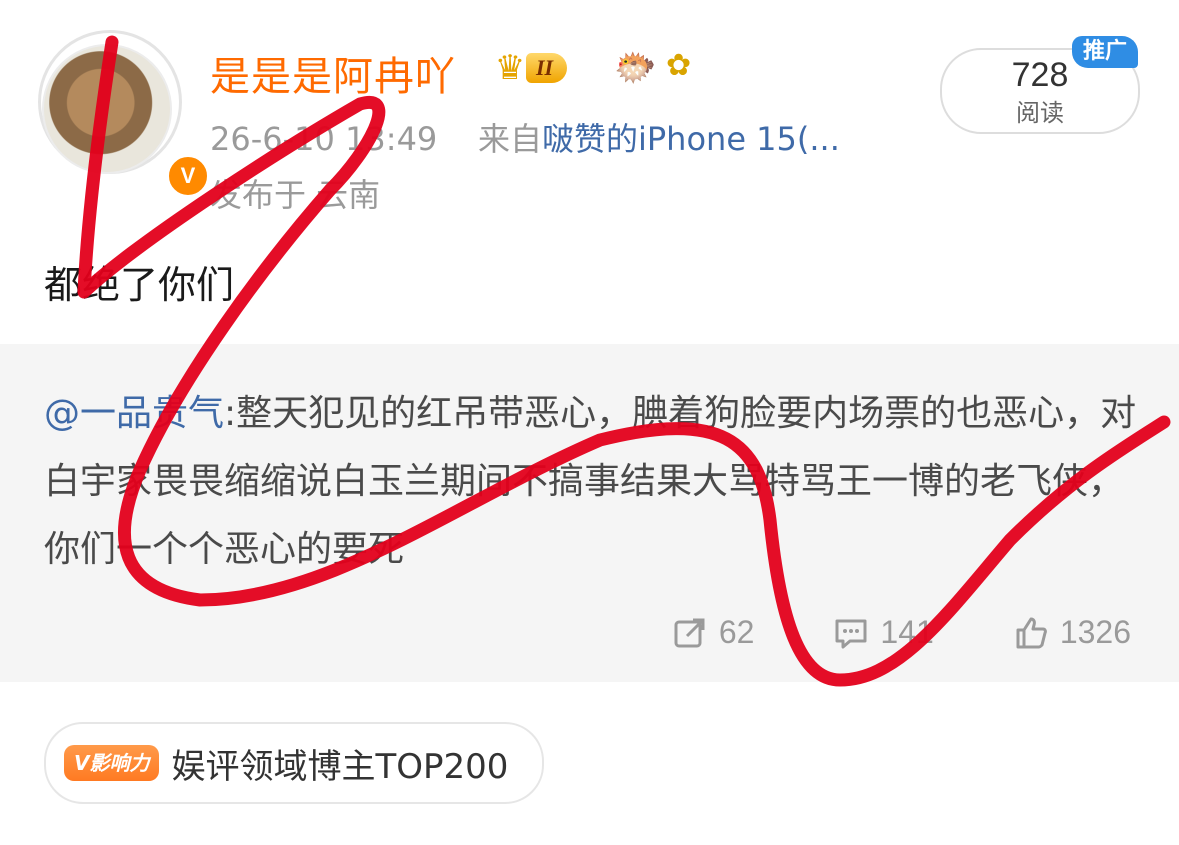 The height and width of the screenshot is (845, 1179). Describe the element at coordinates (714, 632) in the screenshot. I see `share-button: 62` at that location.